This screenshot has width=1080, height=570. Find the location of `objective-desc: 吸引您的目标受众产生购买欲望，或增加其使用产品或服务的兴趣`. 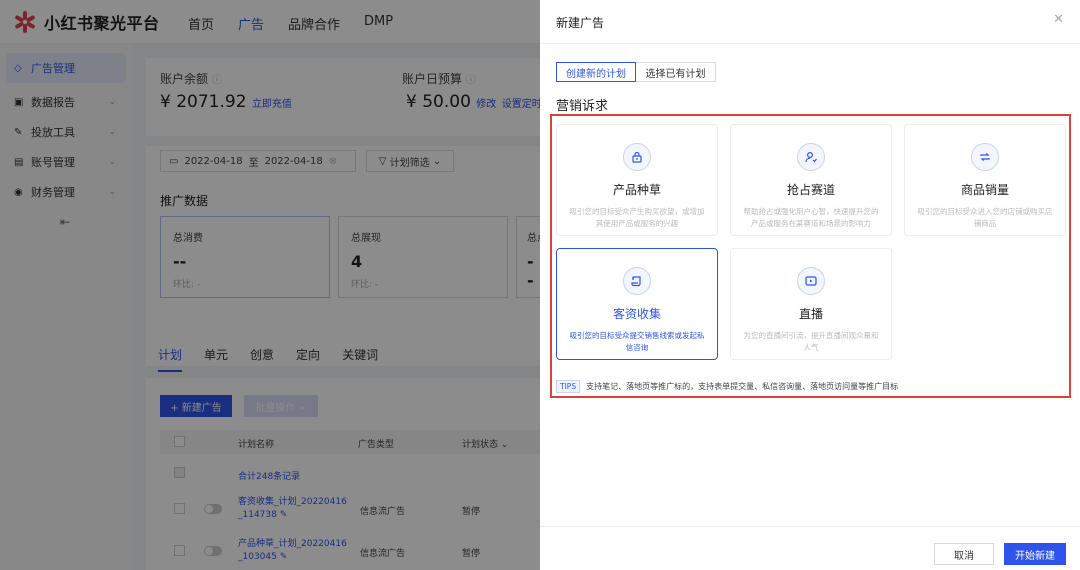

objective-desc: 吸引您的目标受众产生购买欲望，或增加其使用产品或服务的兴趣 is located at coordinates (637, 217).